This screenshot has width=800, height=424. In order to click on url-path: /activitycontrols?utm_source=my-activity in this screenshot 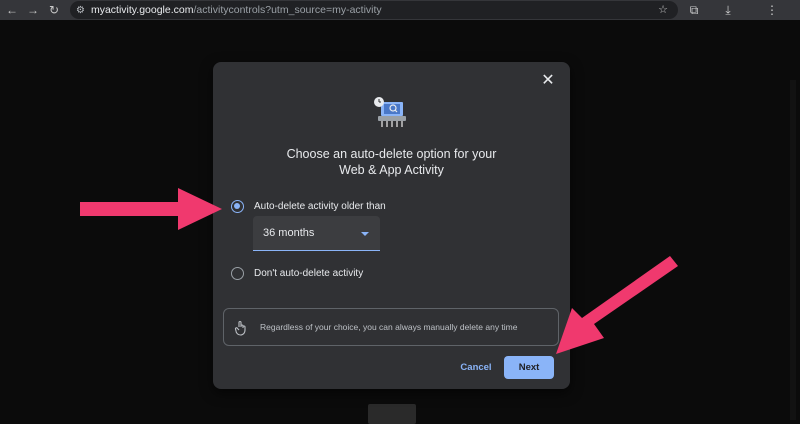, I will do `click(287, 10)`.